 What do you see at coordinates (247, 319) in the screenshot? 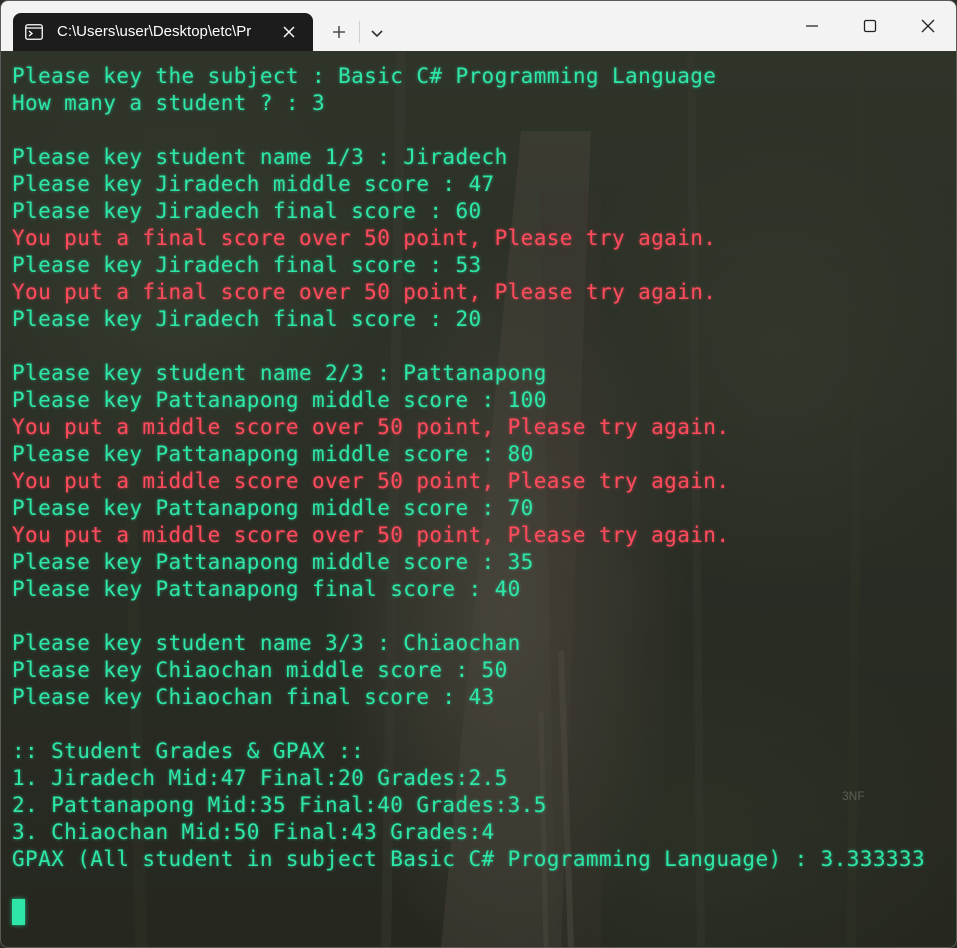
I see `output-line: Please key Jiradech final score : 20` at bounding box center [247, 319].